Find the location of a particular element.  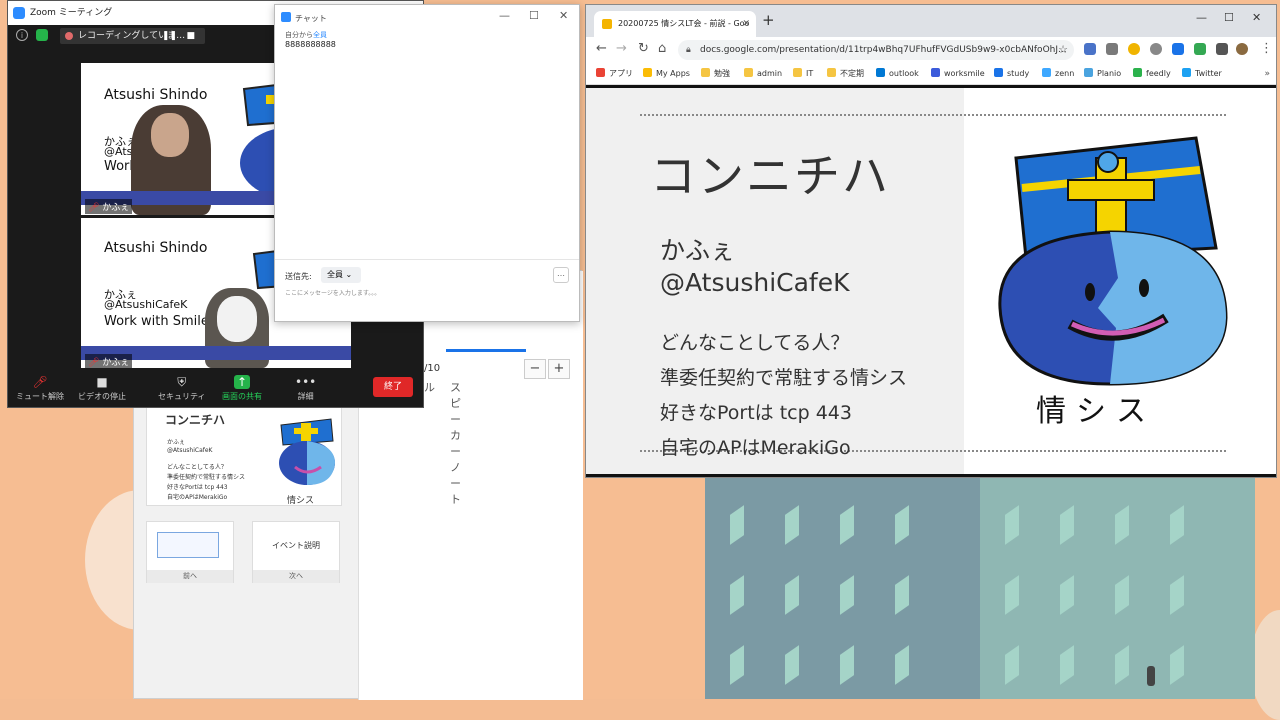

shield-icon is located at coordinates (42, 35).